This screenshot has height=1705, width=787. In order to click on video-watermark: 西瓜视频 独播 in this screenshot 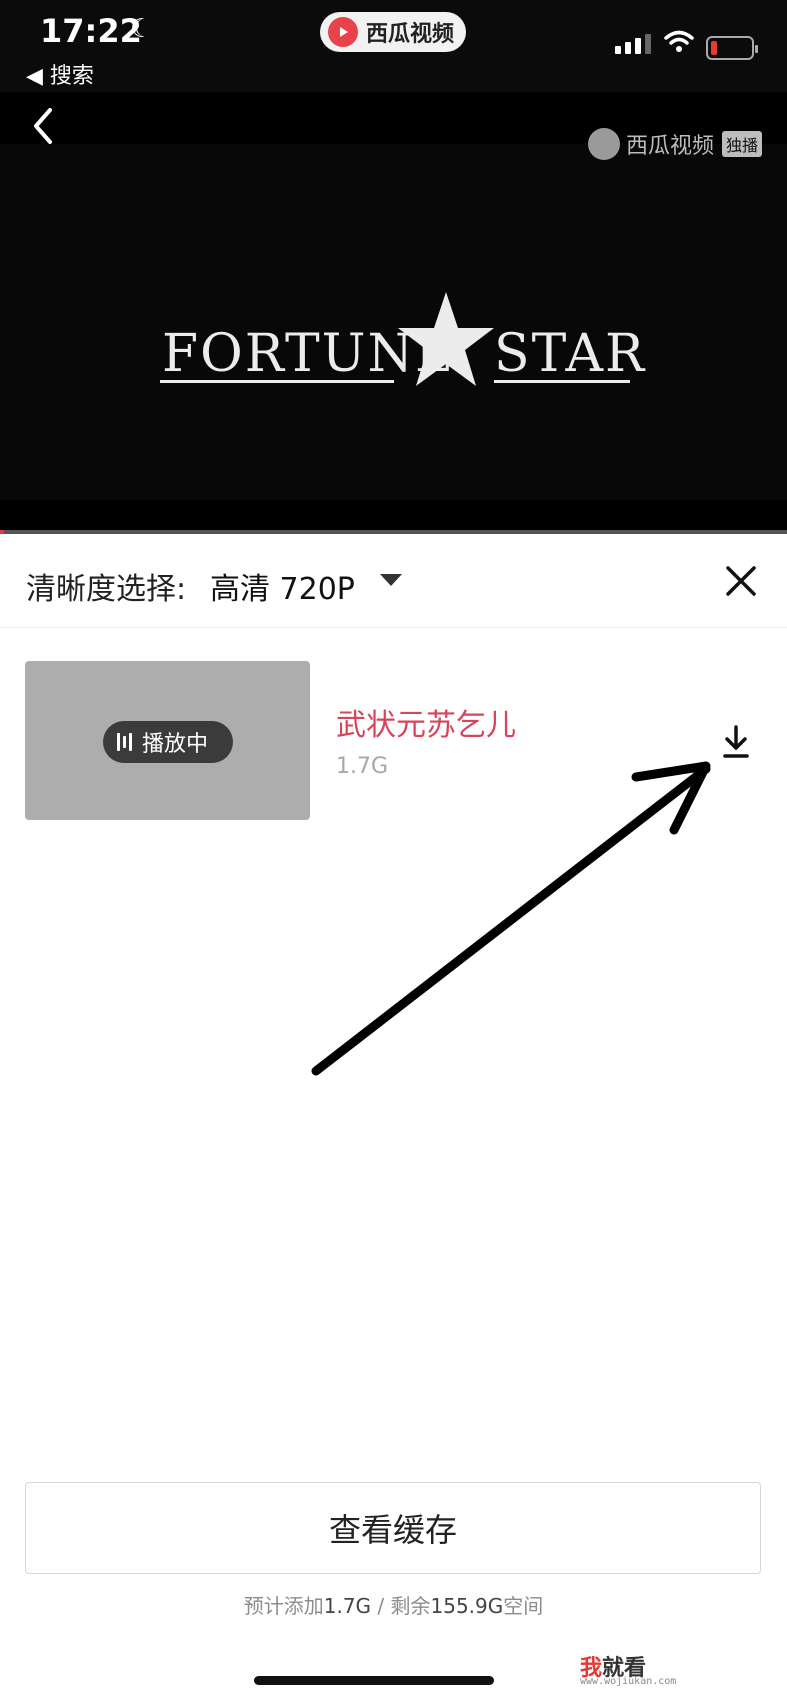, I will do `click(675, 144)`.